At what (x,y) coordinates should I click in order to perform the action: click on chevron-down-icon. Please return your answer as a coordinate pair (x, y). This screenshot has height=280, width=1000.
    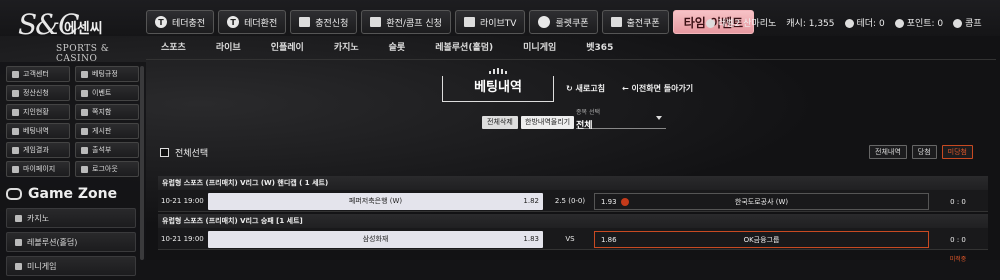
    Looking at the image, I should click on (659, 118).